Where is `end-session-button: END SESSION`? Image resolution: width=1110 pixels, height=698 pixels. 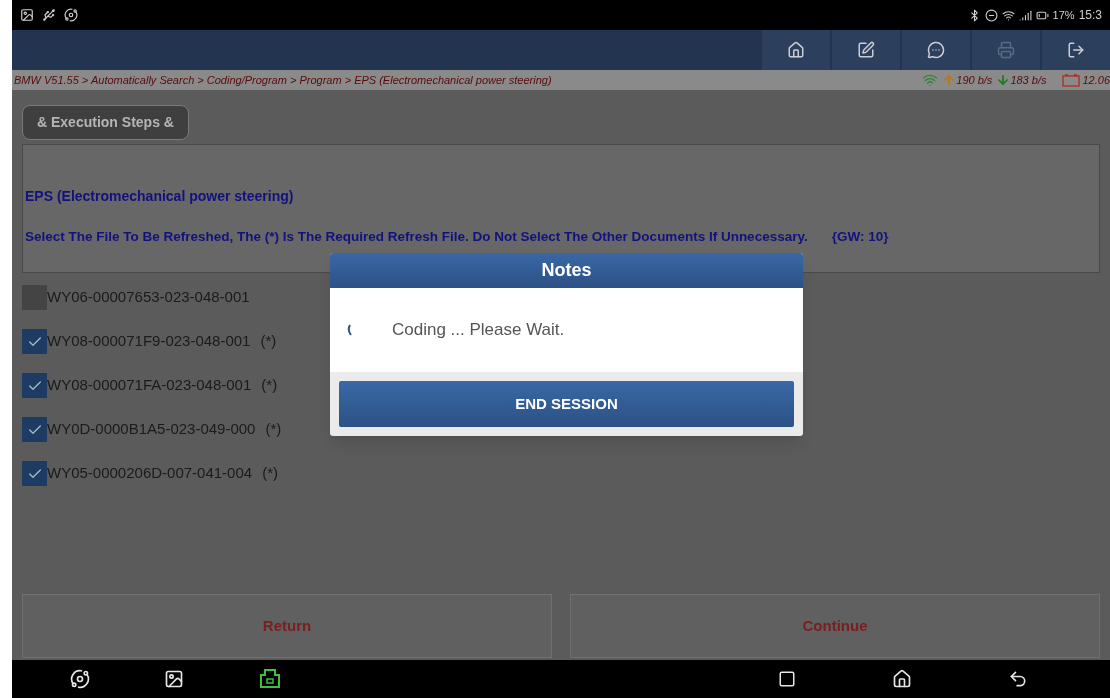 end-session-button: END SESSION is located at coordinates (566, 404).